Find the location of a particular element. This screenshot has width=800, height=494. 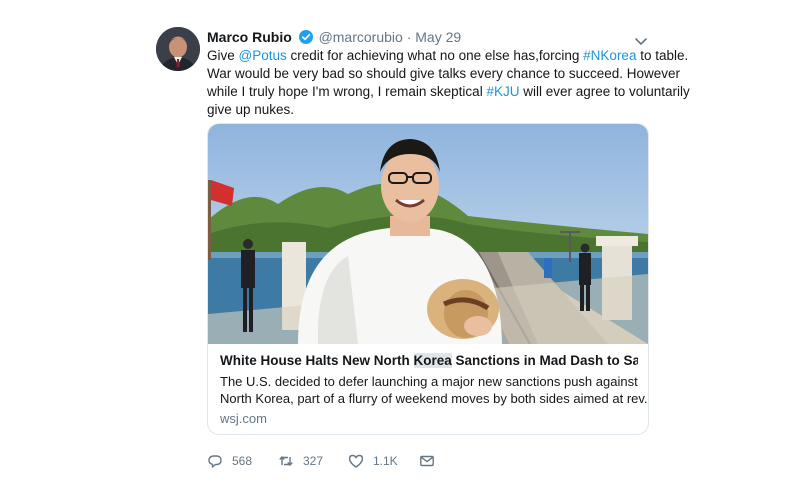

heart-icon is located at coordinates (356, 461).